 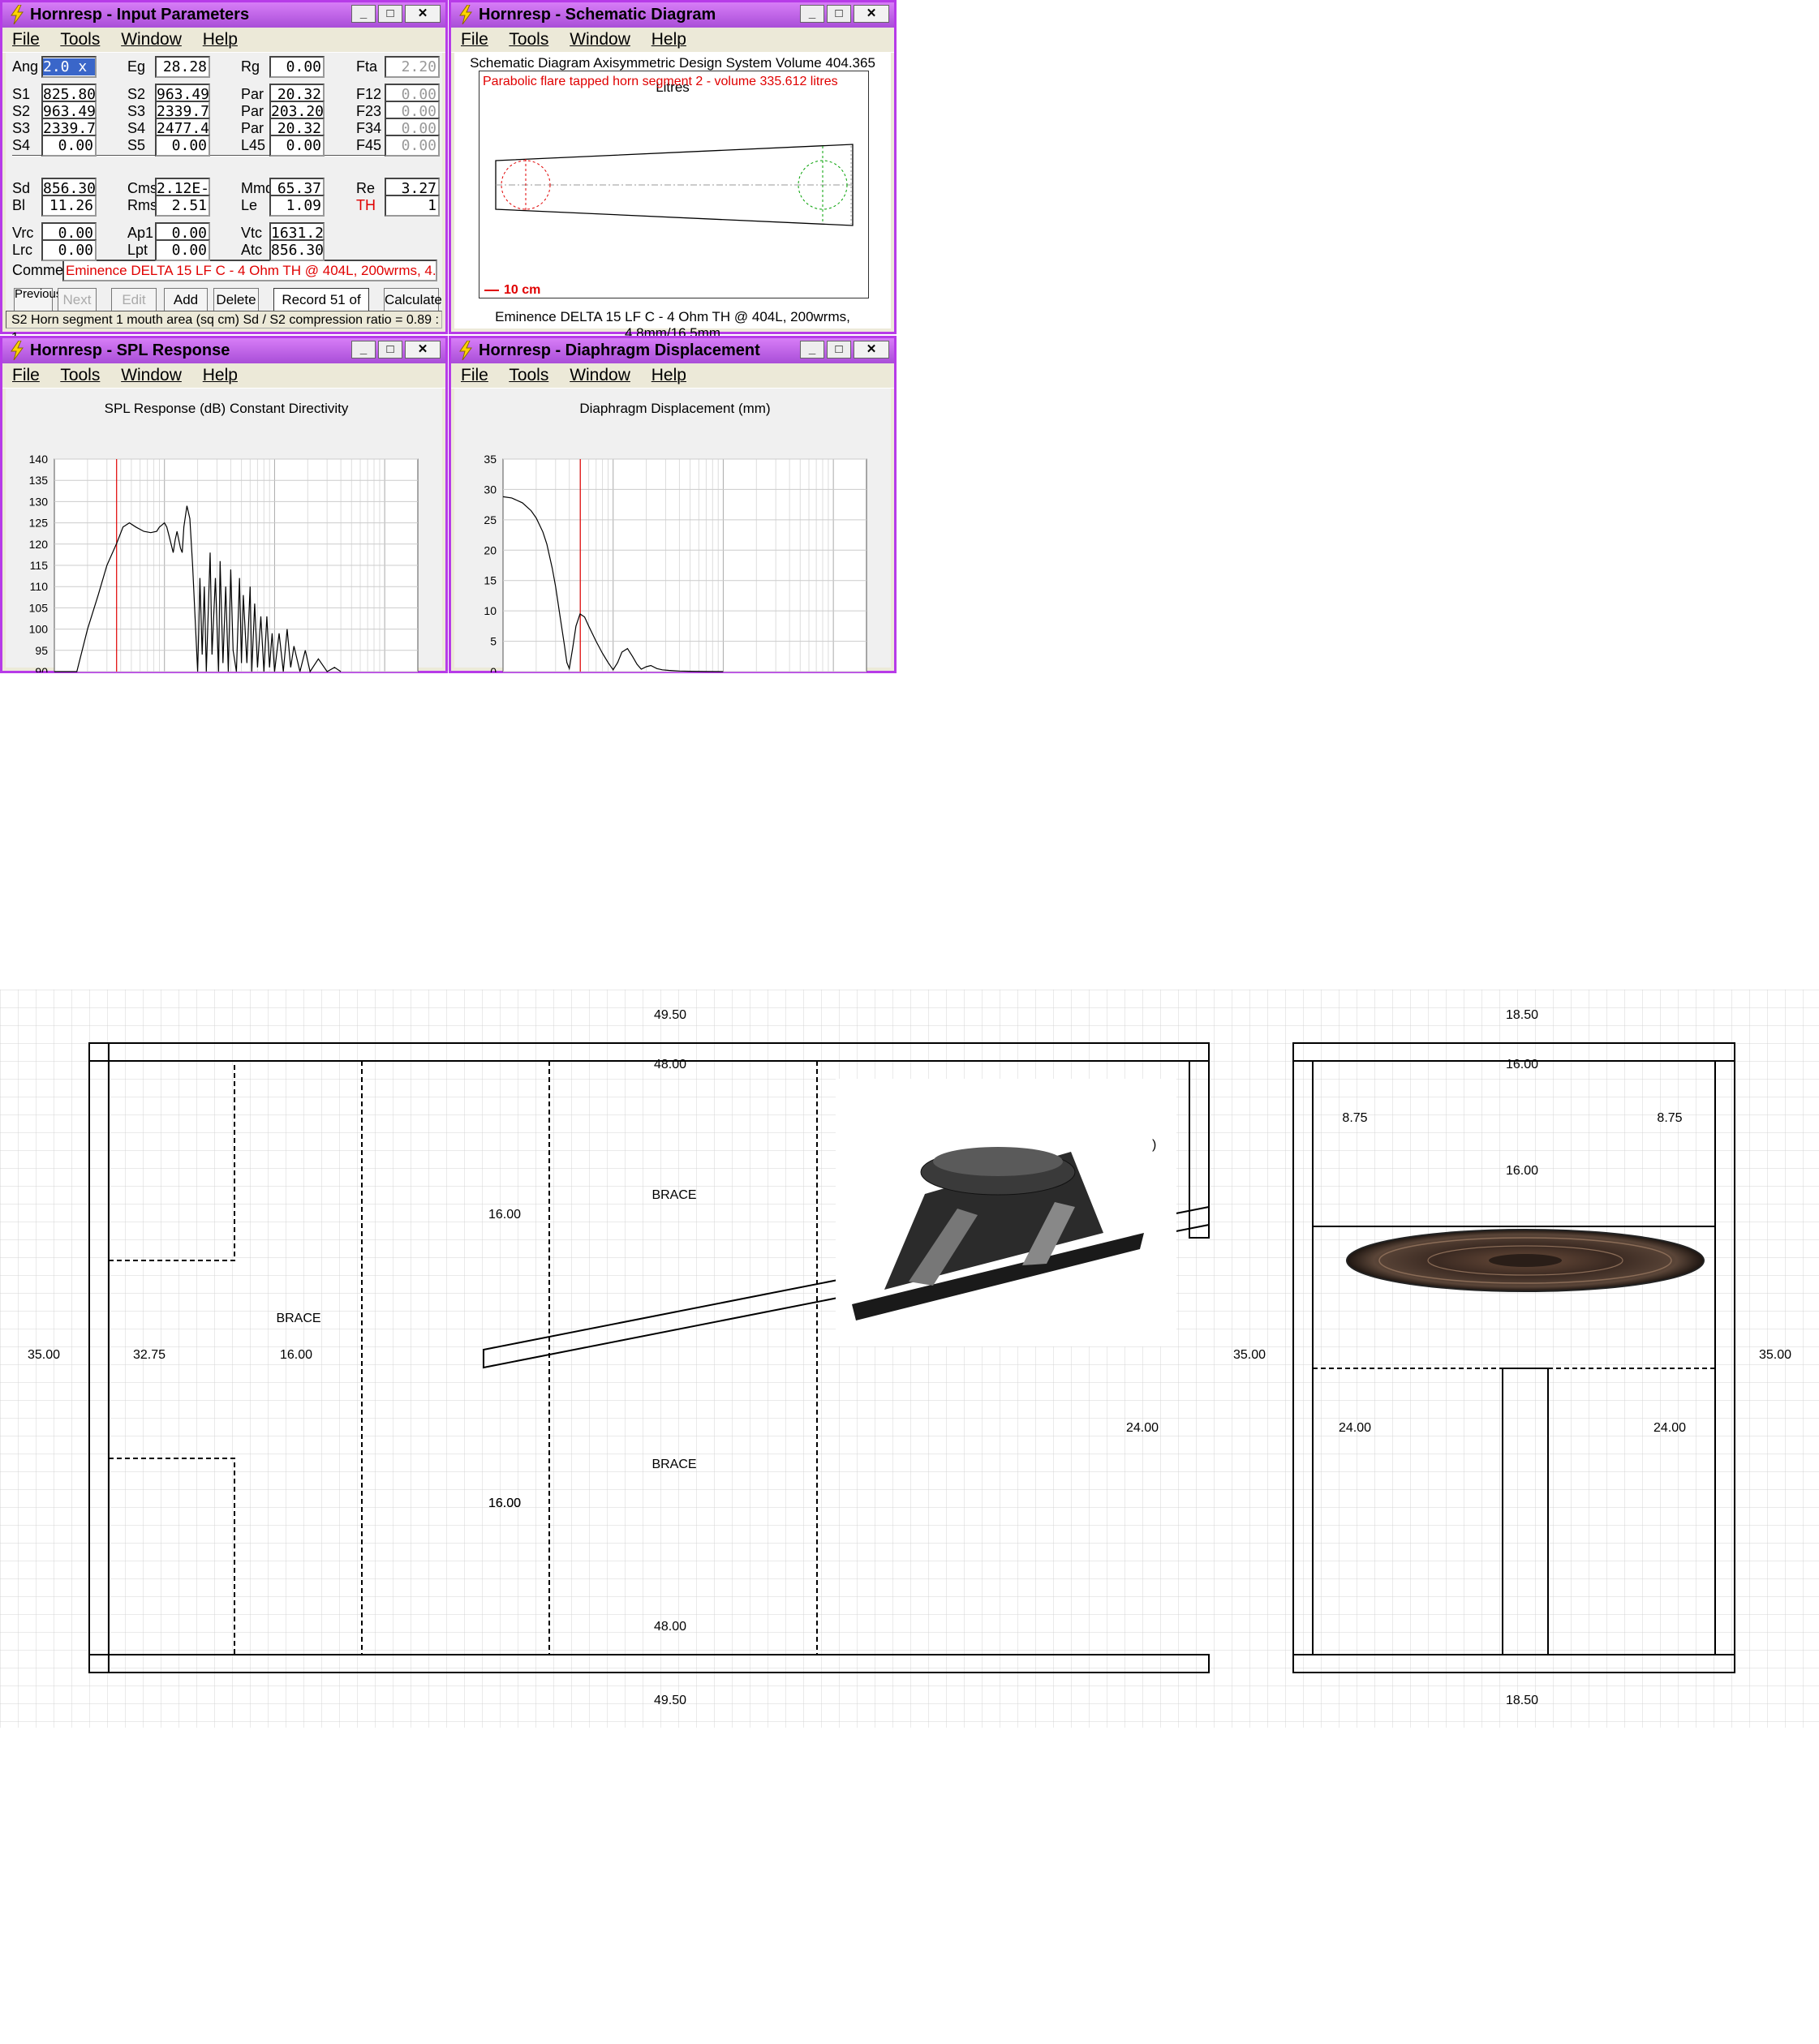 I want to click on front-dim-label: 35.00, so click(x=44, y=1355).